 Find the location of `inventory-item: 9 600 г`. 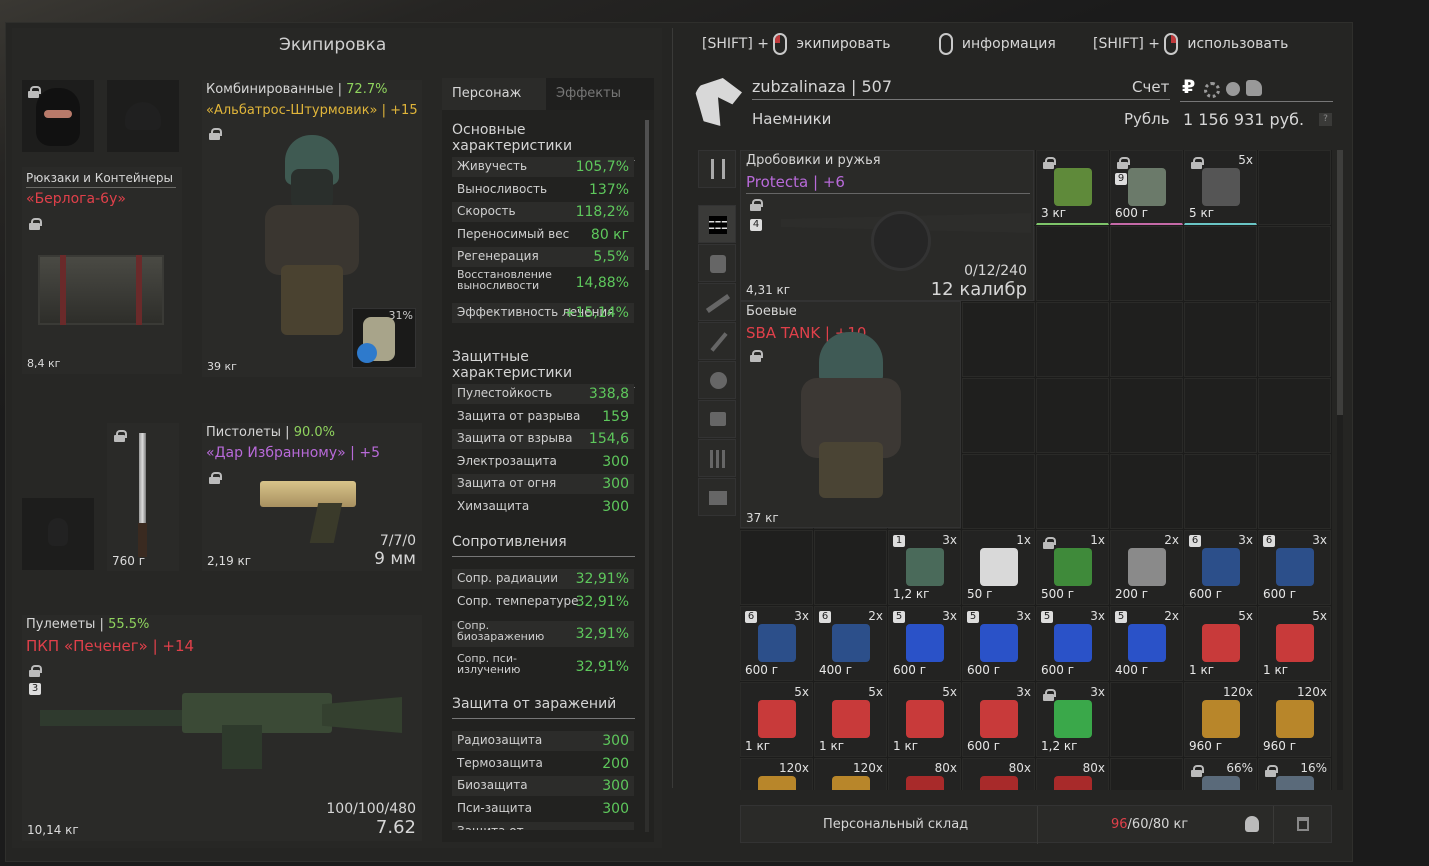

inventory-item: 9 600 г is located at coordinates (1146, 187).